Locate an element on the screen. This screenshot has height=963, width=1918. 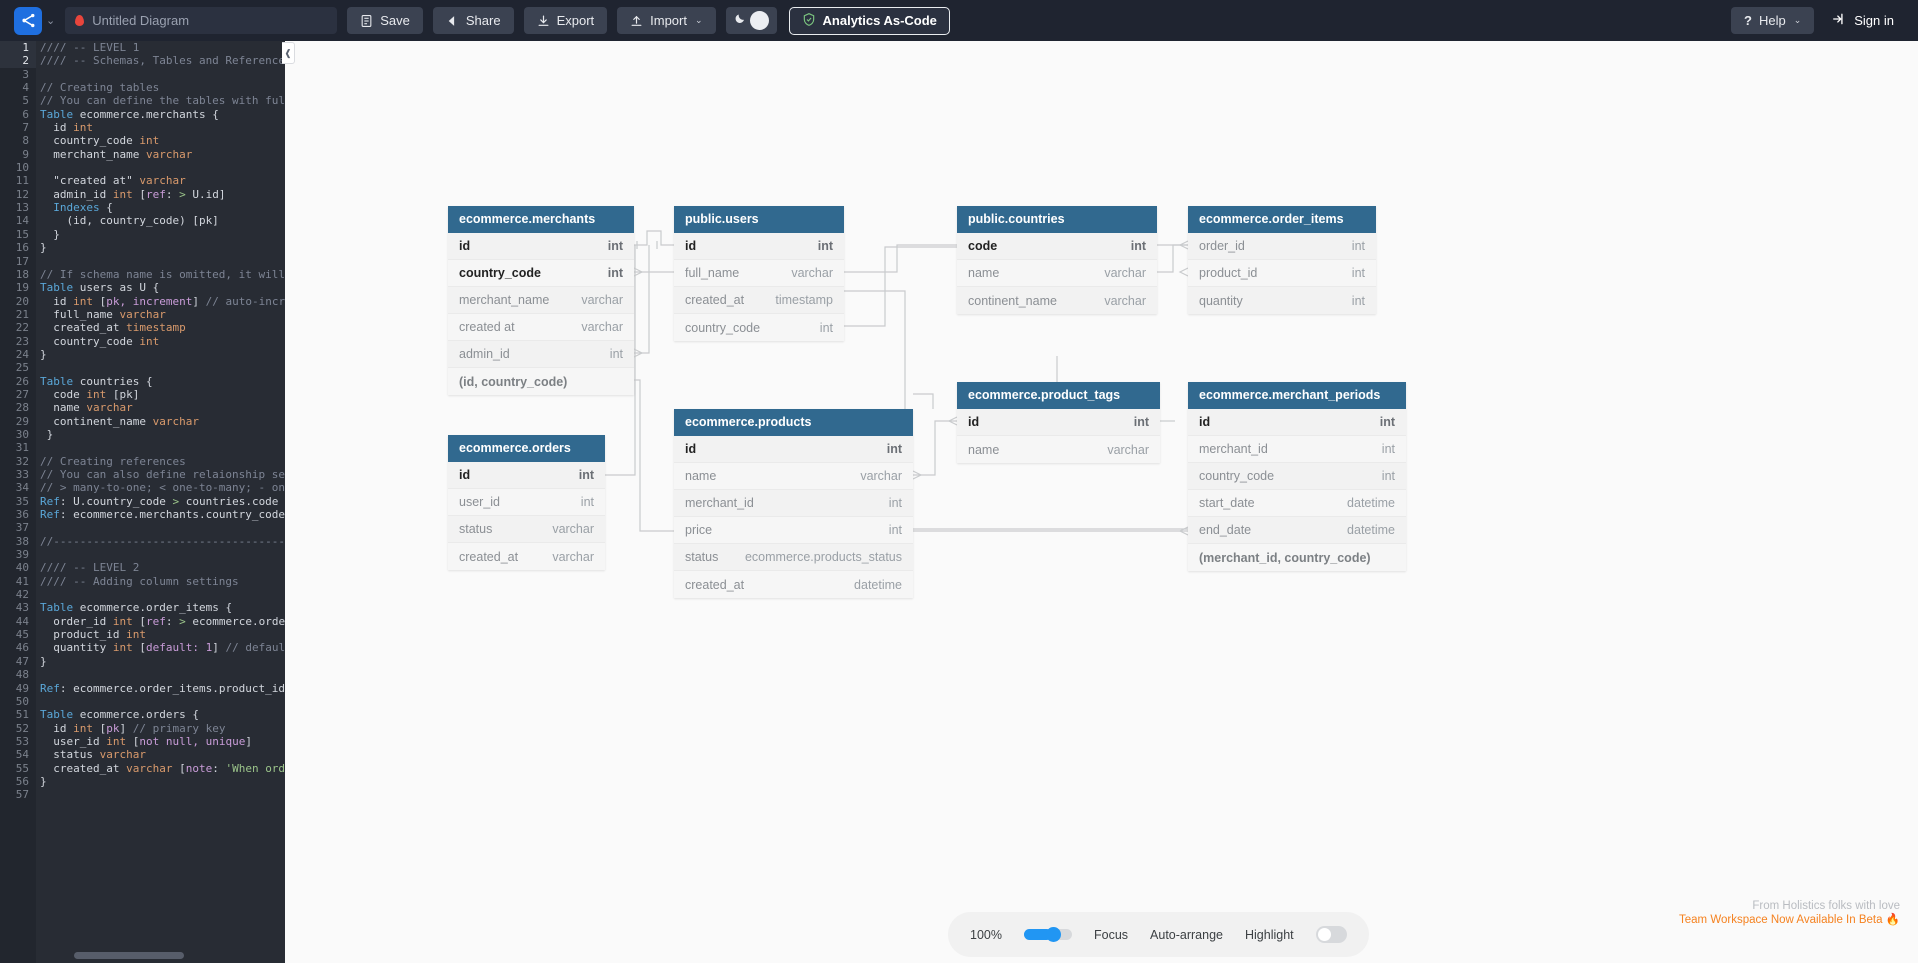
export-button: Export is located at coordinates (565, 20).